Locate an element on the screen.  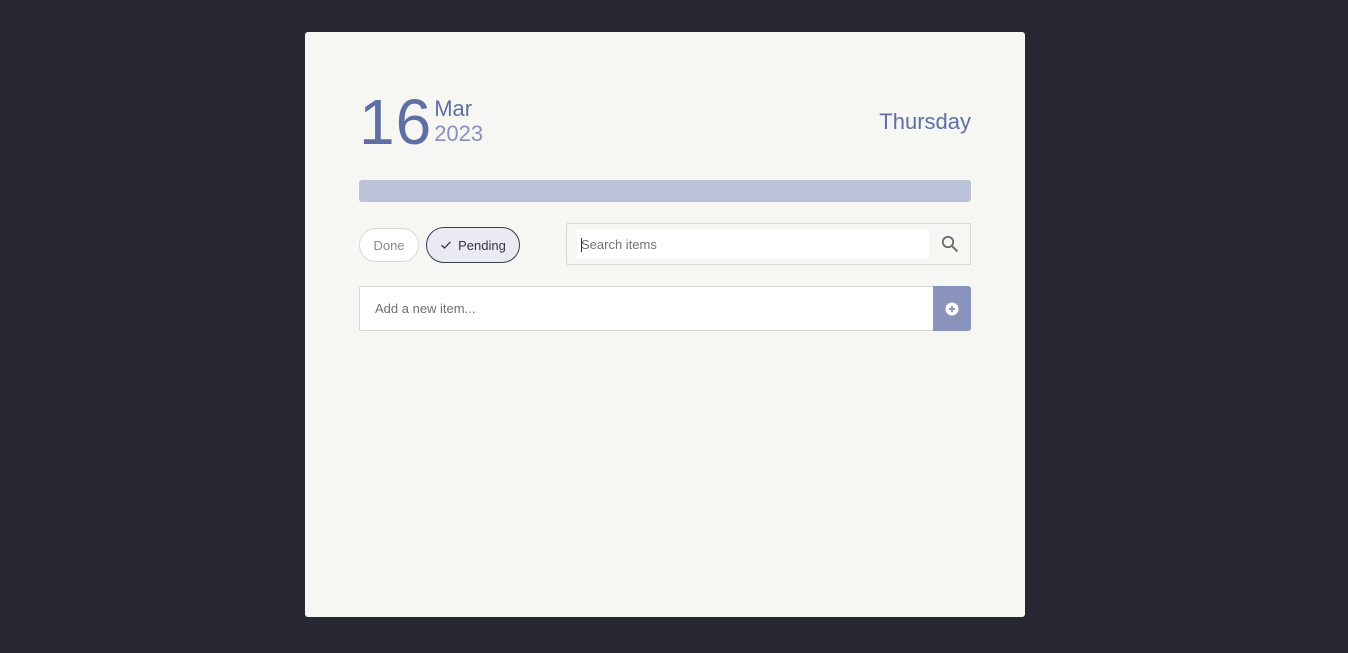
month-label: Mar is located at coordinates (453, 108).